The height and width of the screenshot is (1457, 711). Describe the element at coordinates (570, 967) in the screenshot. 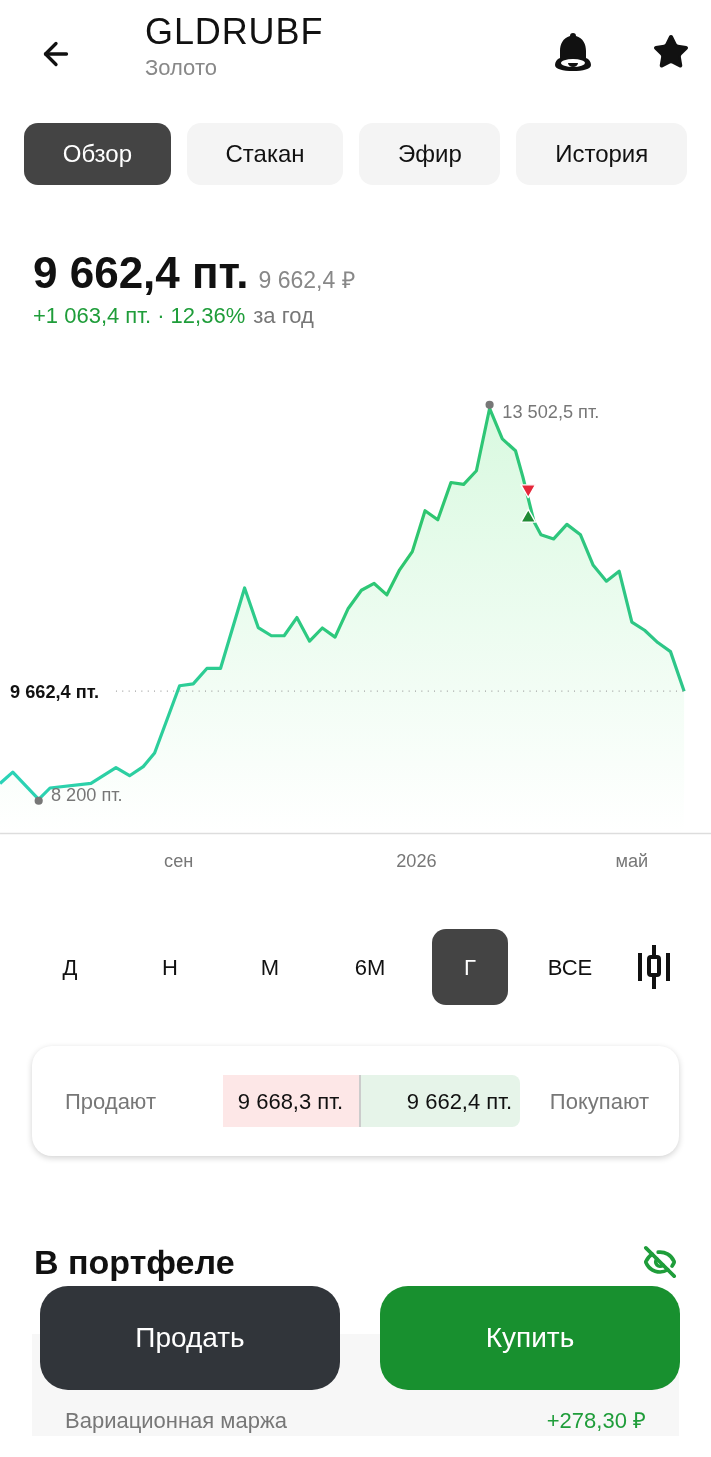

I see `period-tab: ВСЕ` at that location.